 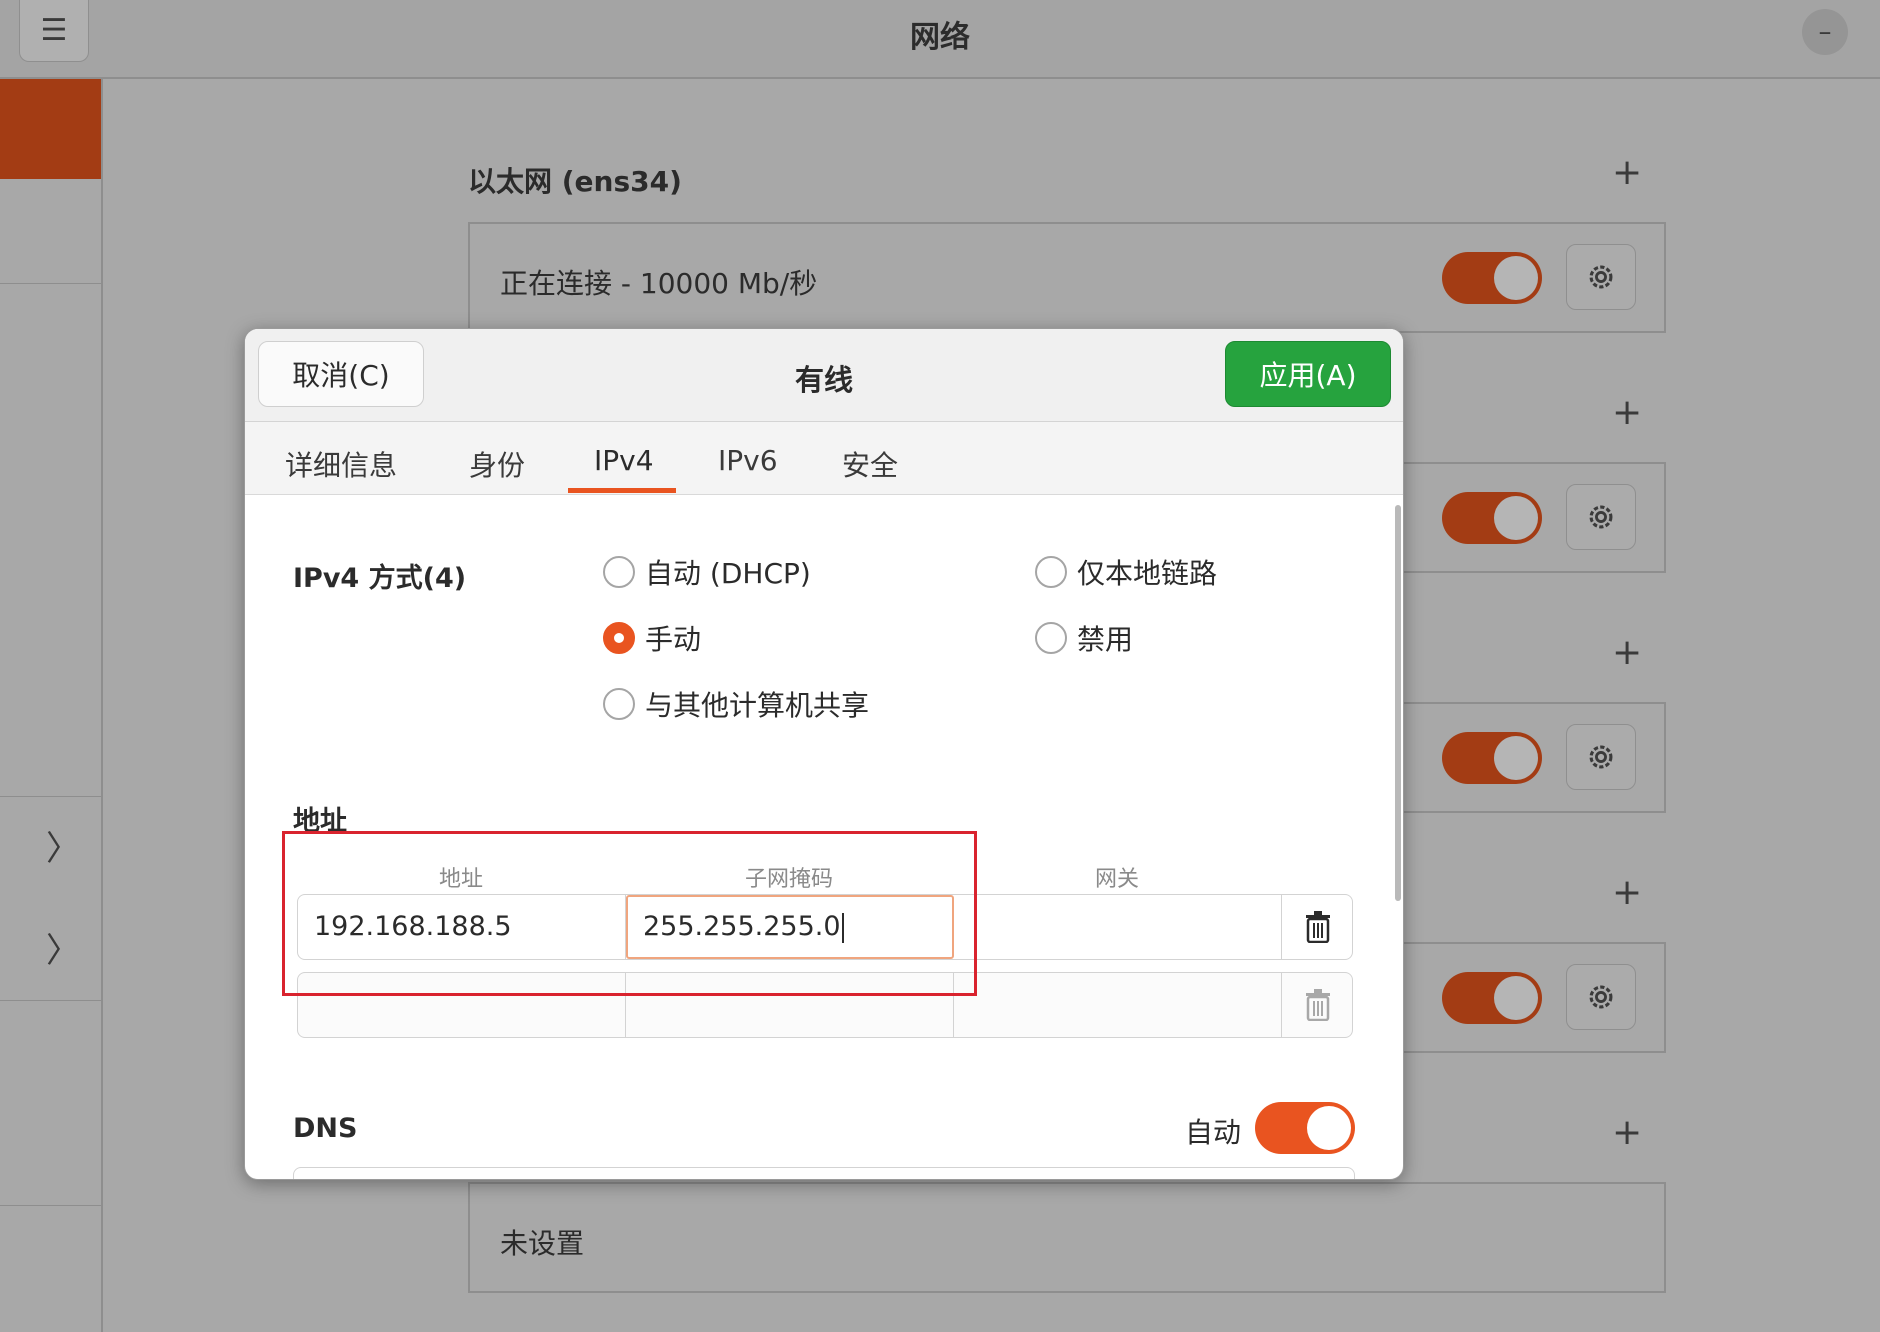 I want to click on connection-card: 未设置, so click(x=1067, y=1237).